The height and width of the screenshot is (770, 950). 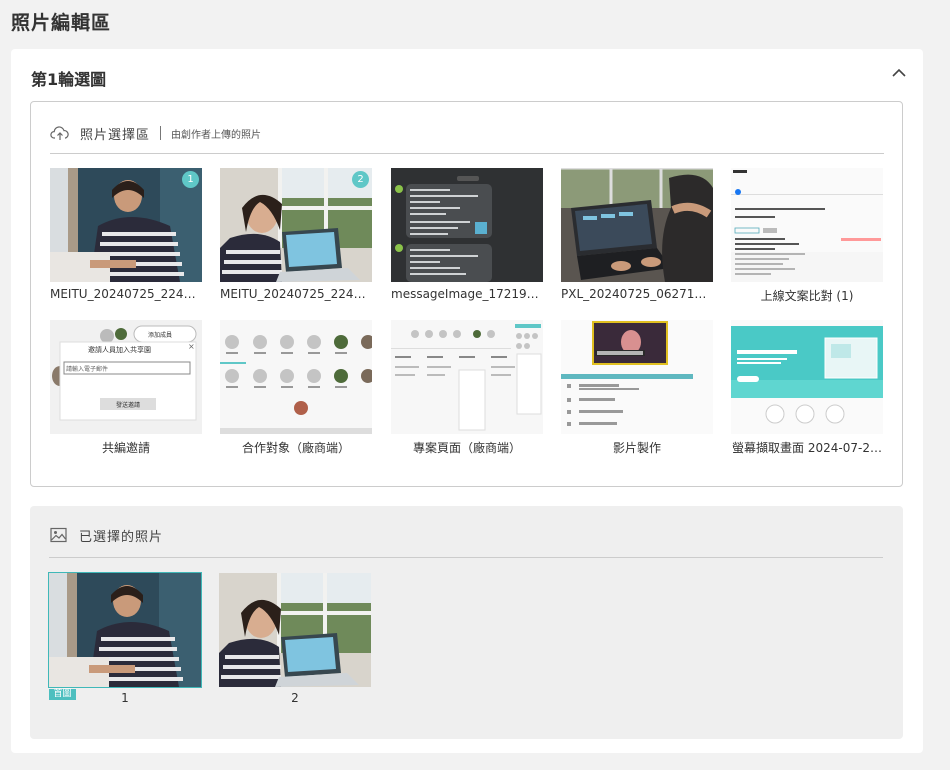 What do you see at coordinates (58, 535) in the screenshot?
I see `image-icon` at bounding box center [58, 535].